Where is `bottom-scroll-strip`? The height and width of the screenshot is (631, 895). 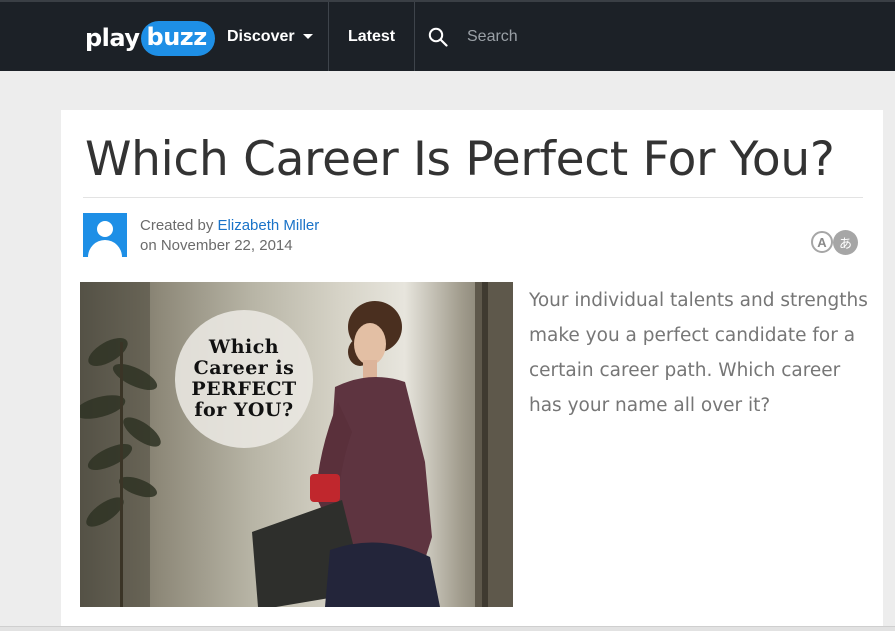
bottom-scroll-strip is located at coordinates (447, 628).